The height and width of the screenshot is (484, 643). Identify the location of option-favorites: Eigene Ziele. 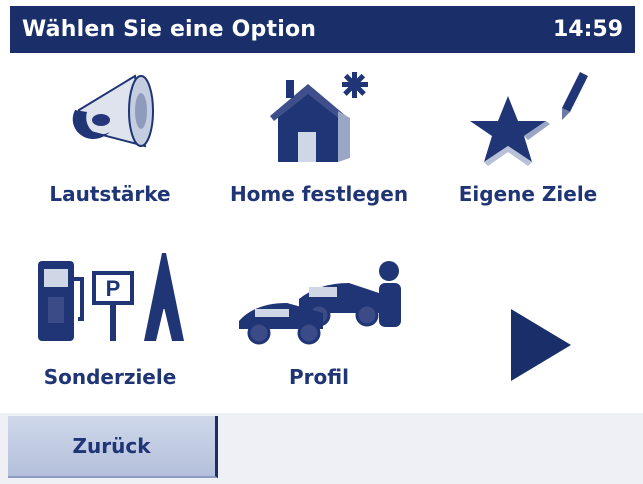
(528, 137).